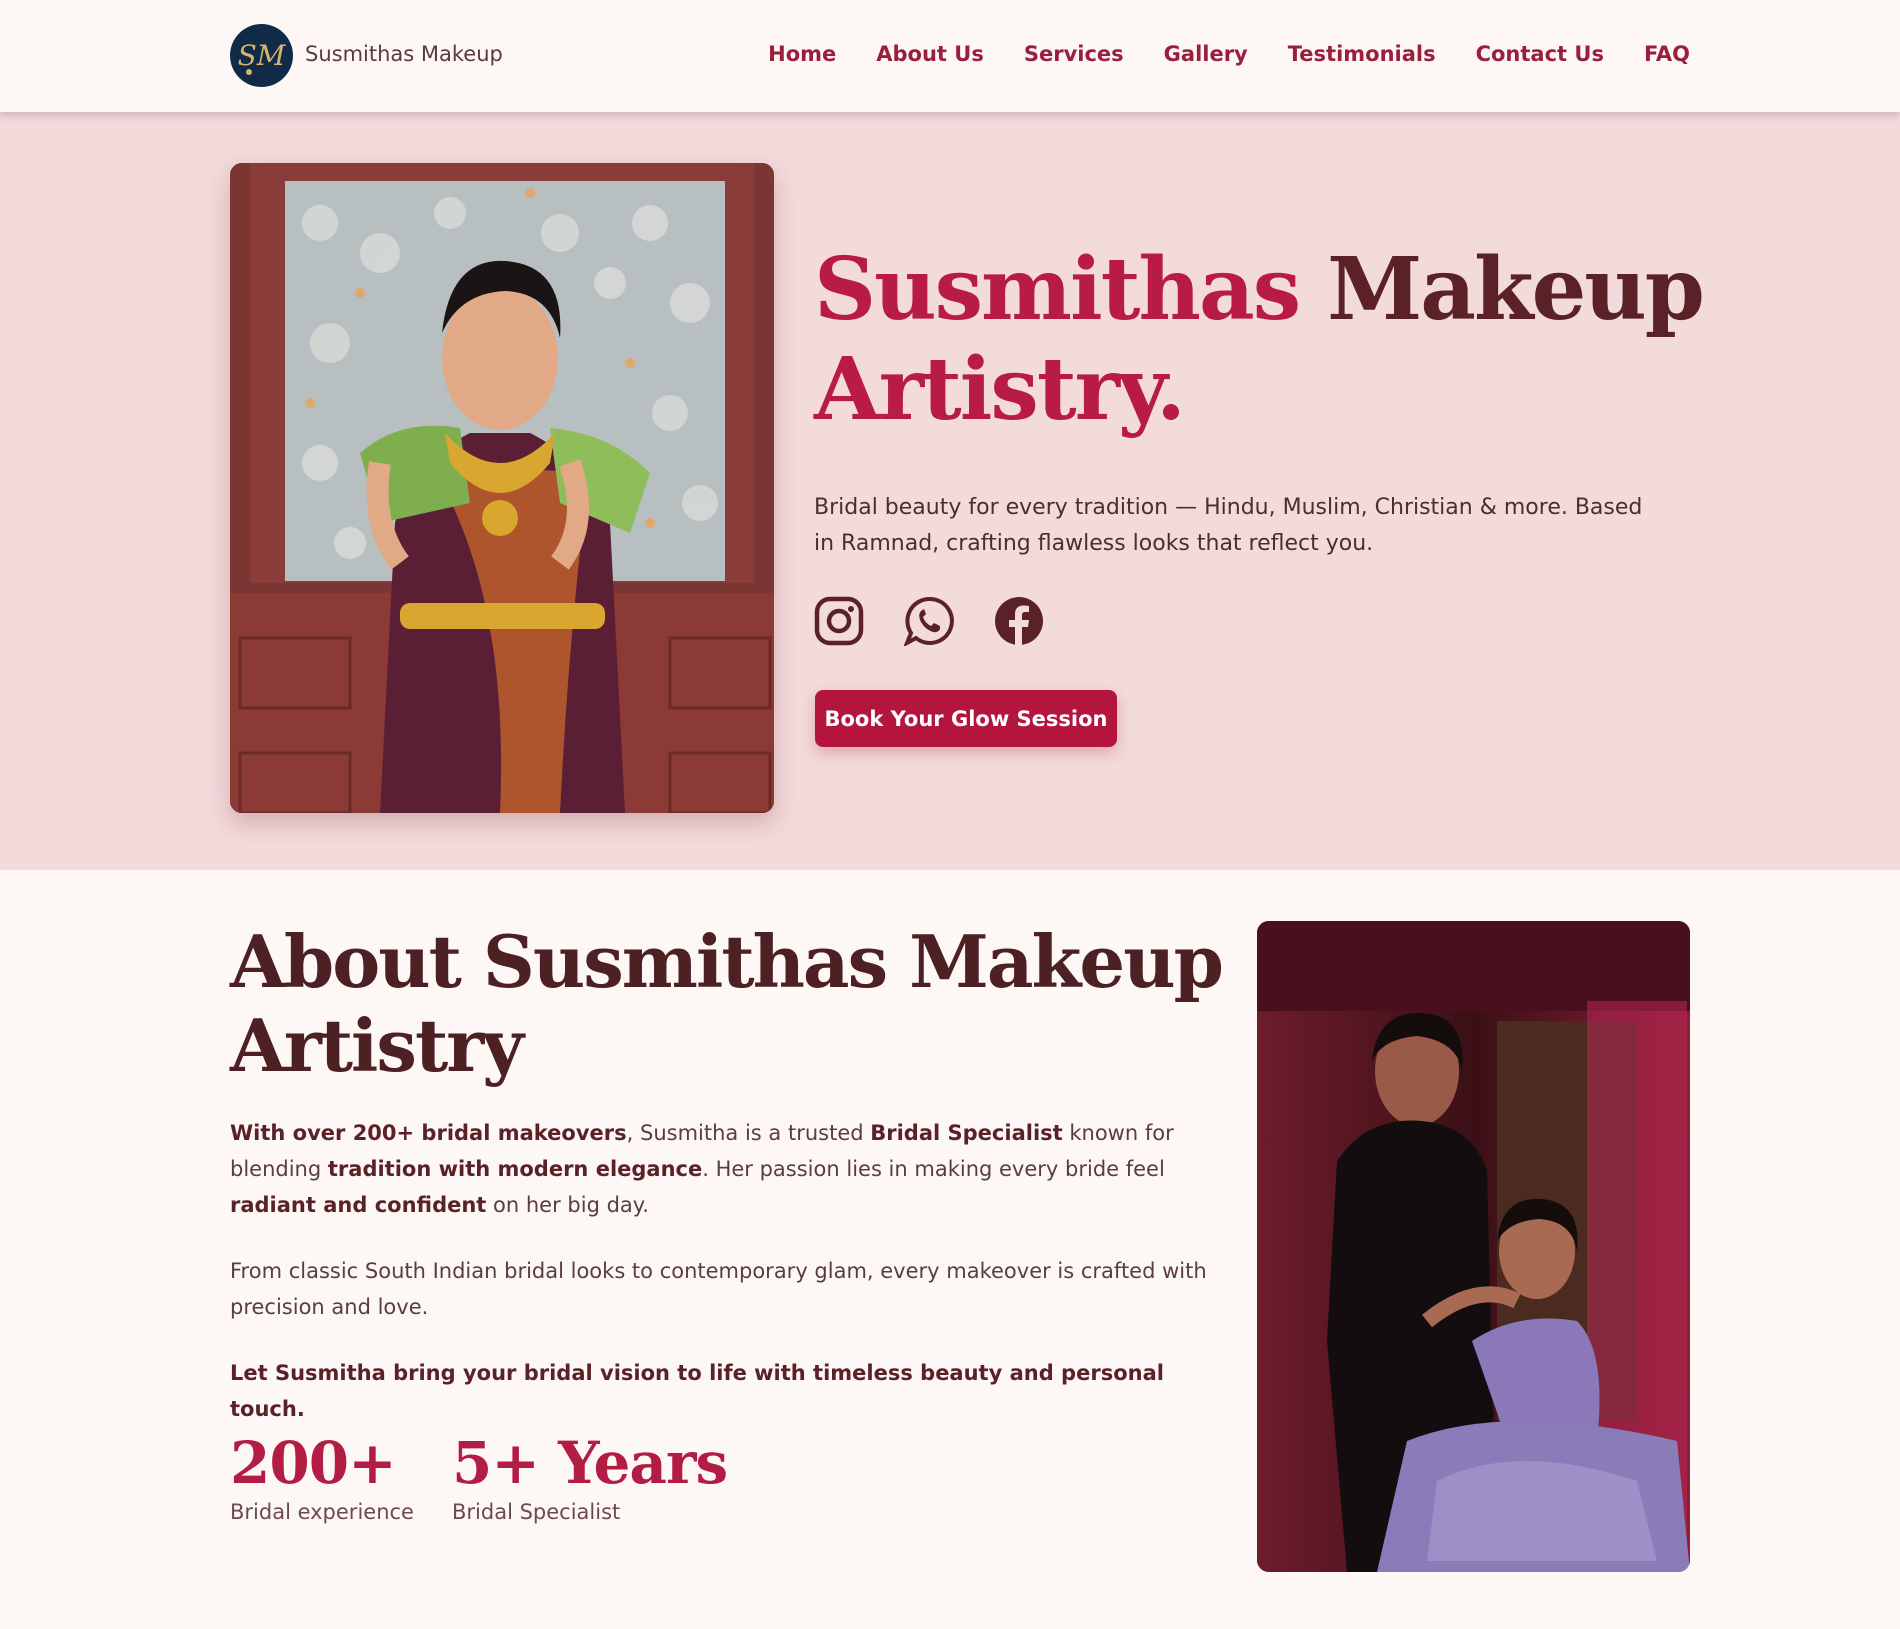 The height and width of the screenshot is (1629, 1900). I want to click on stat-label: Bridal experience, so click(322, 1512).